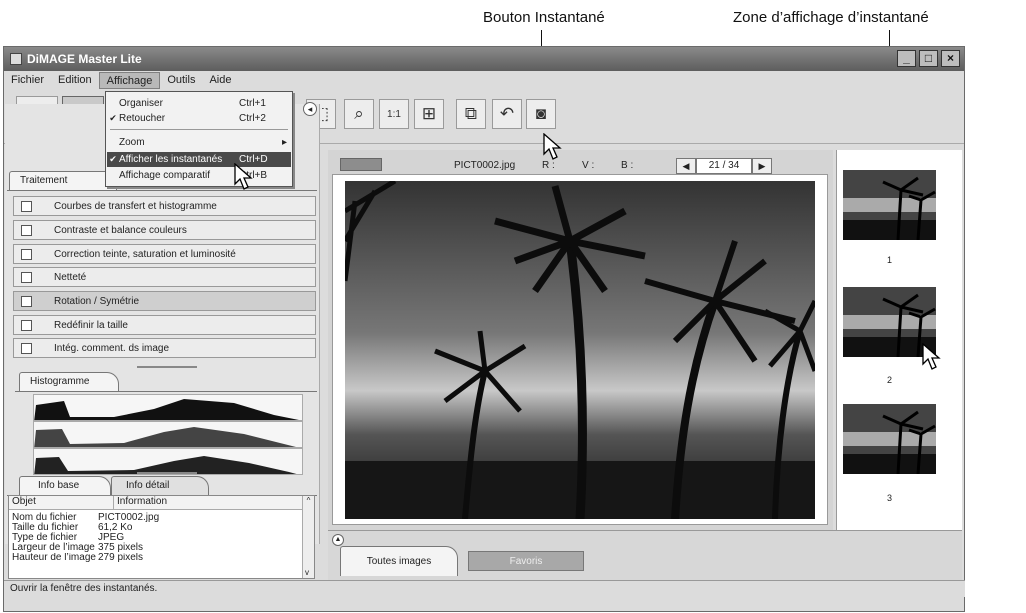 The height and width of the screenshot is (613, 1026). What do you see at coordinates (899, 340) in the screenshot?
I see `snapshot-panel: 1 2 3` at bounding box center [899, 340].